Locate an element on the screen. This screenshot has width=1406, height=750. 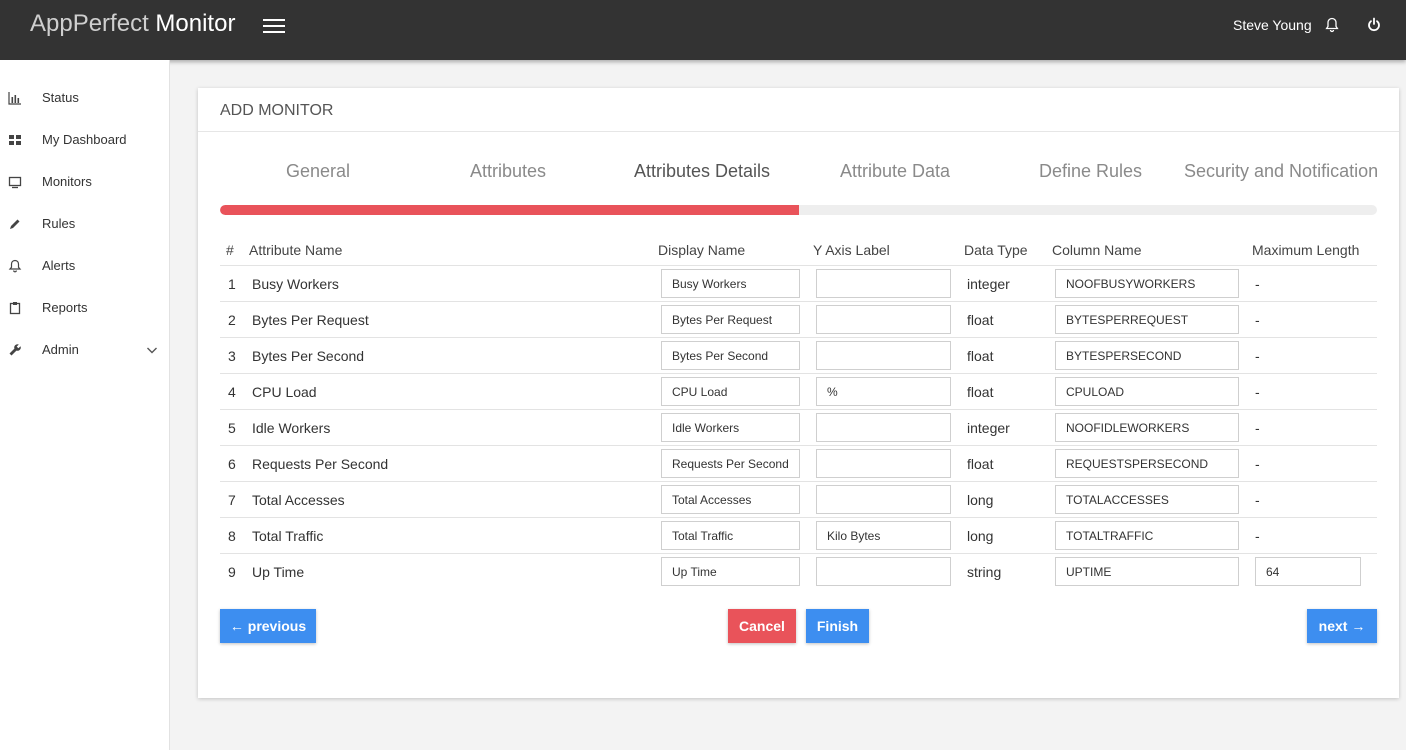
sidebar-item-rules: Rules is located at coordinates (85, 224).